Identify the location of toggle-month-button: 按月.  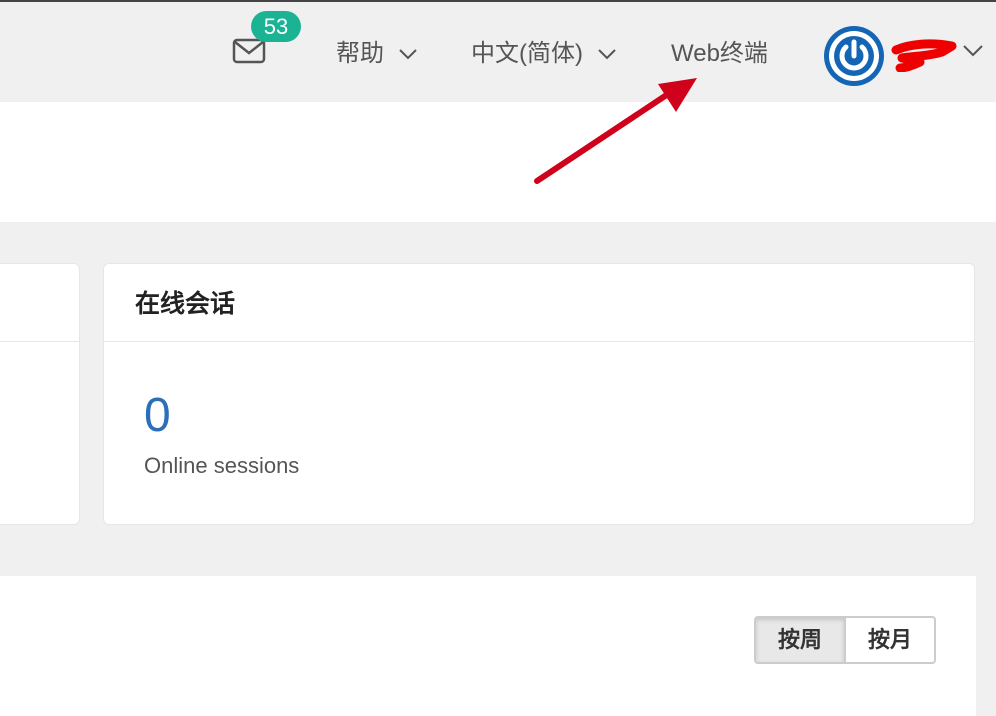
(890, 640).